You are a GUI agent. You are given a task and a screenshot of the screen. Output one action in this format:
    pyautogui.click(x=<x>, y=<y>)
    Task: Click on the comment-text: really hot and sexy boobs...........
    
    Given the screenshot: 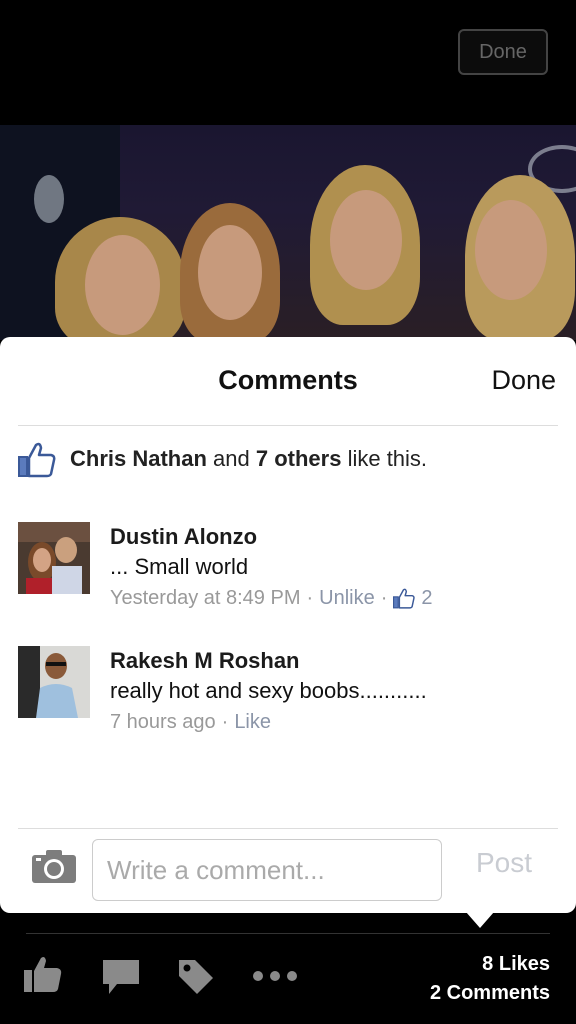 What is the action you would take?
    pyautogui.click(x=268, y=690)
    